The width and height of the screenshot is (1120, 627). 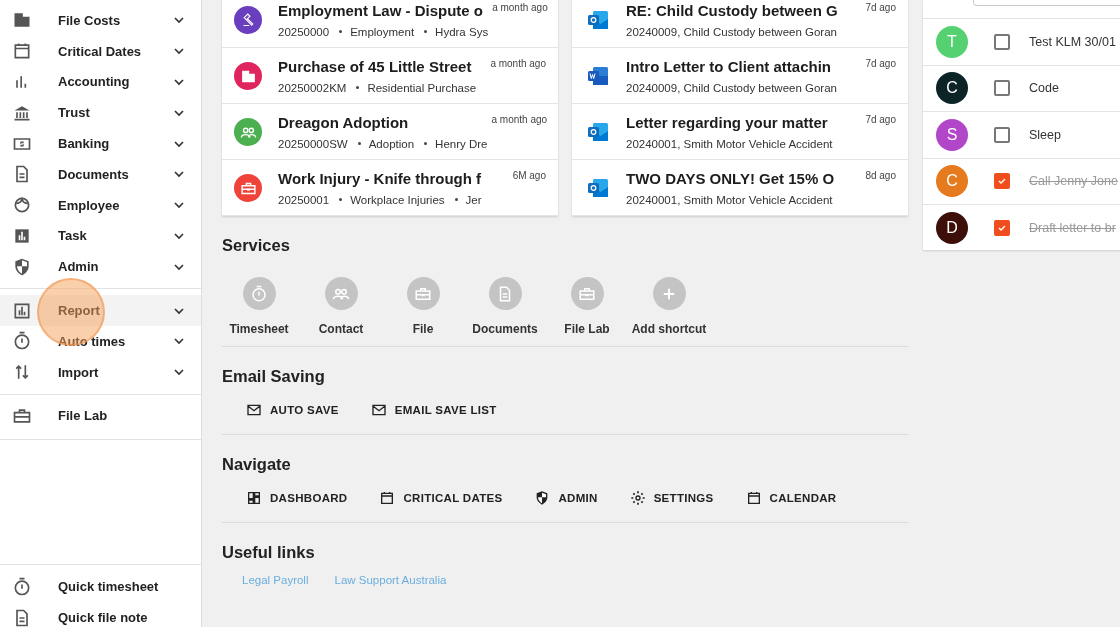 What do you see at coordinates (740, 24) in the screenshot?
I see `document-row: RE: Child Custody between G 20240009, Child Custody between Goran 7d ago` at bounding box center [740, 24].